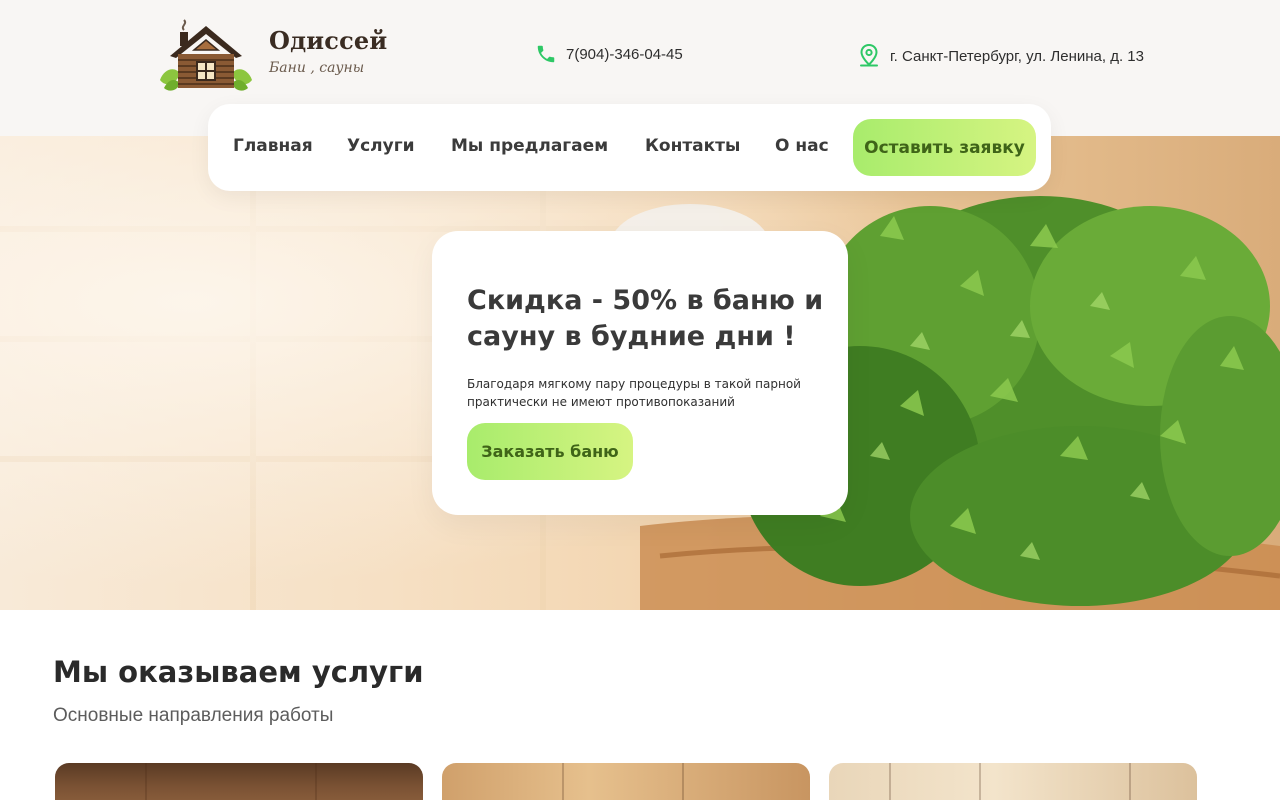 The width and height of the screenshot is (1280, 800). What do you see at coordinates (802, 146) in the screenshot?
I see `nav-item-about: О нас` at bounding box center [802, 146].